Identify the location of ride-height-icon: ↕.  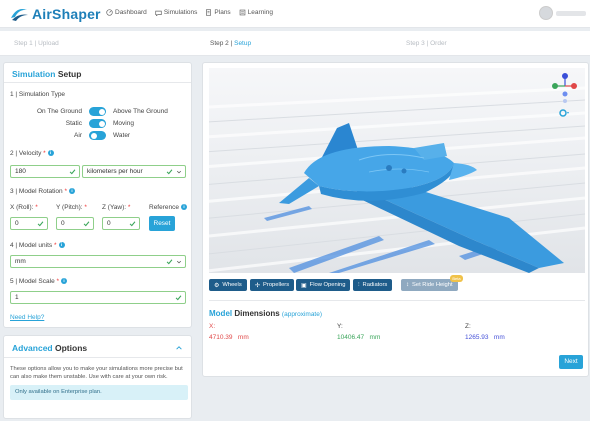
(407, 285).